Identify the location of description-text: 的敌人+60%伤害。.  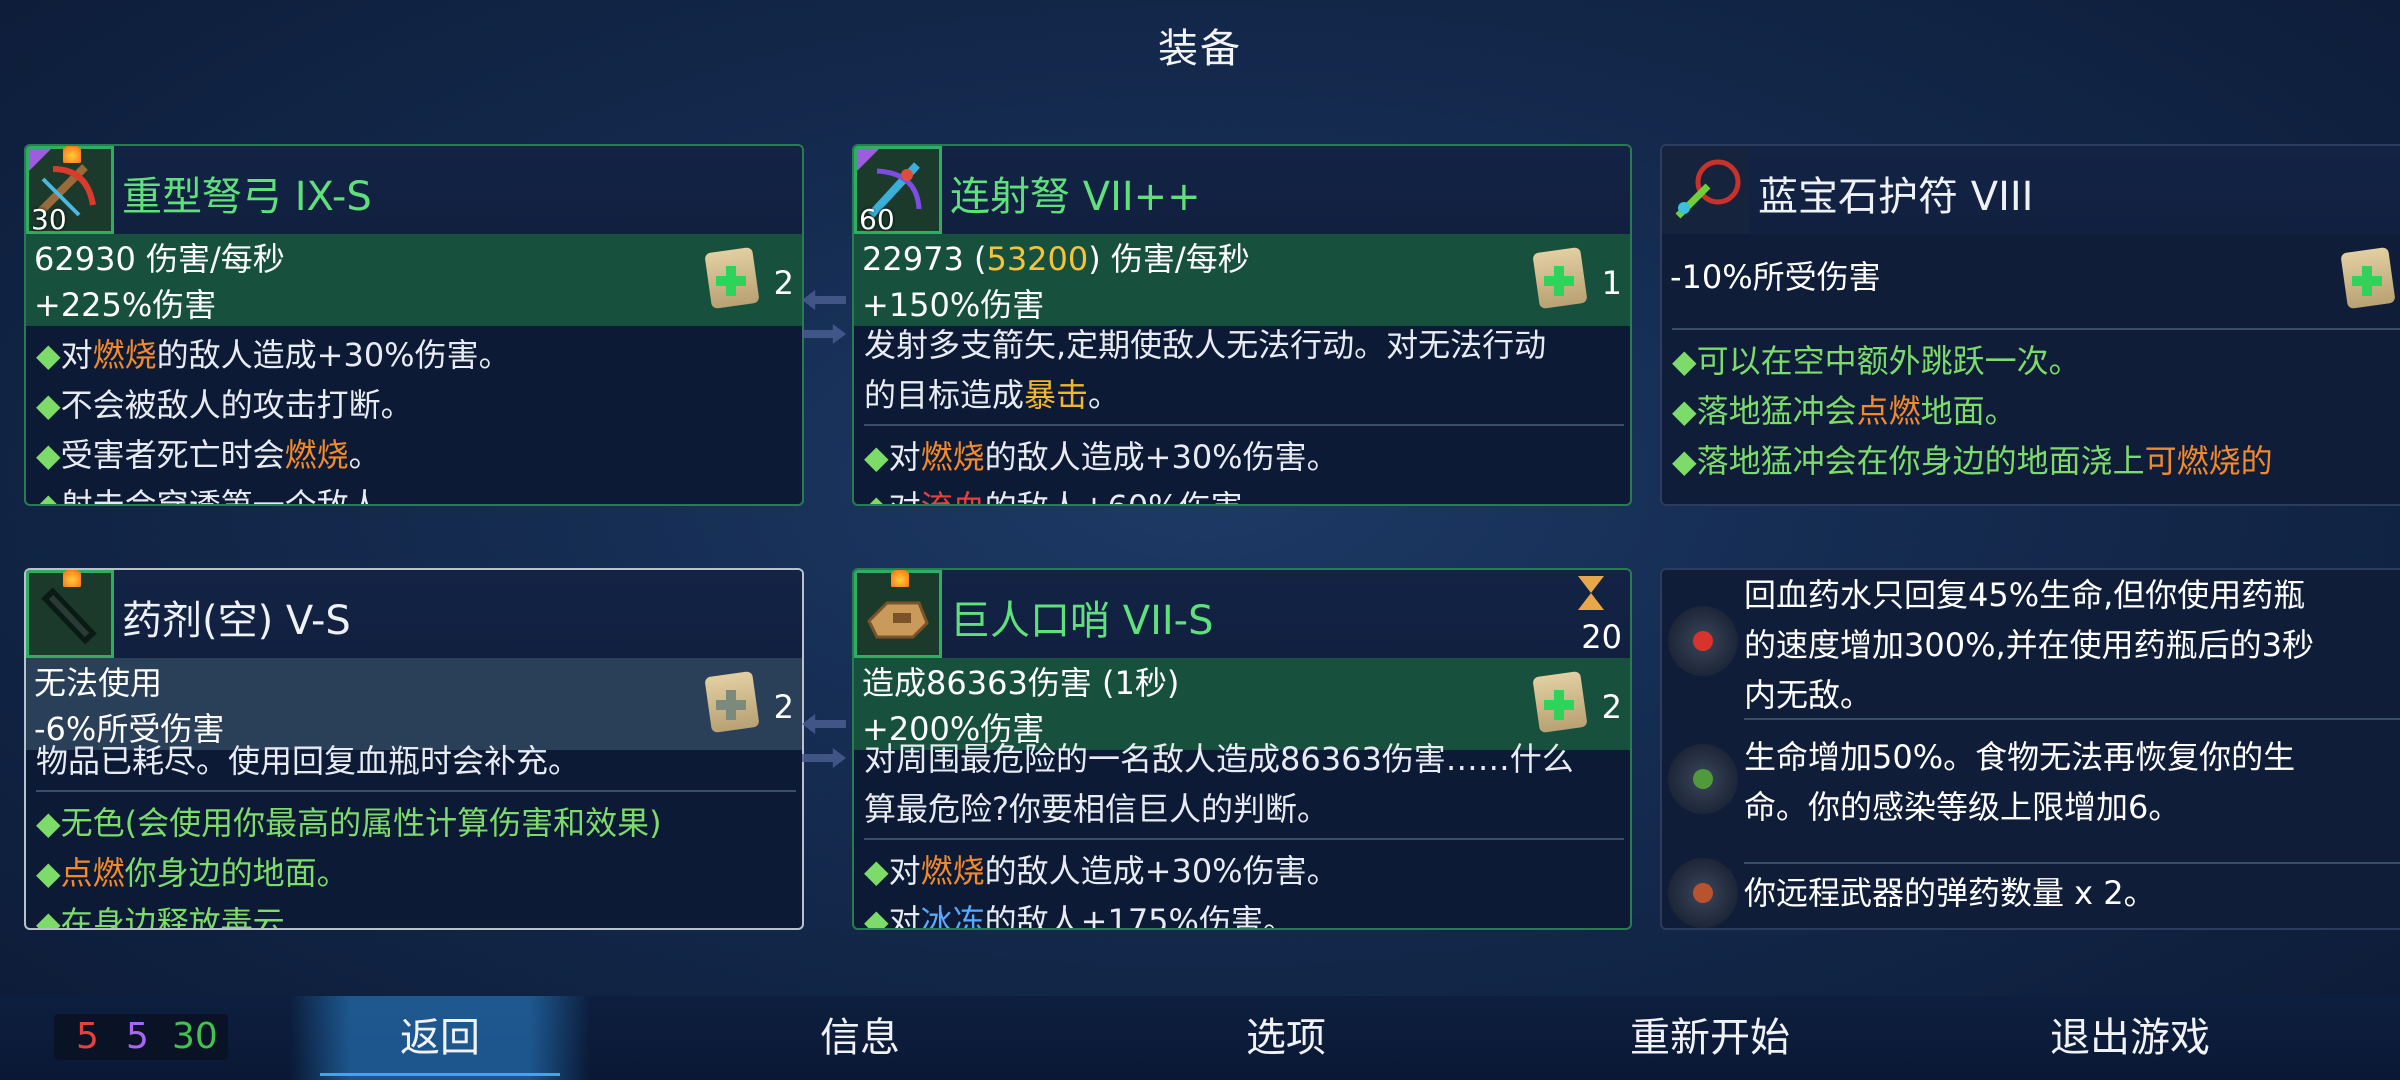
(1130, 496).